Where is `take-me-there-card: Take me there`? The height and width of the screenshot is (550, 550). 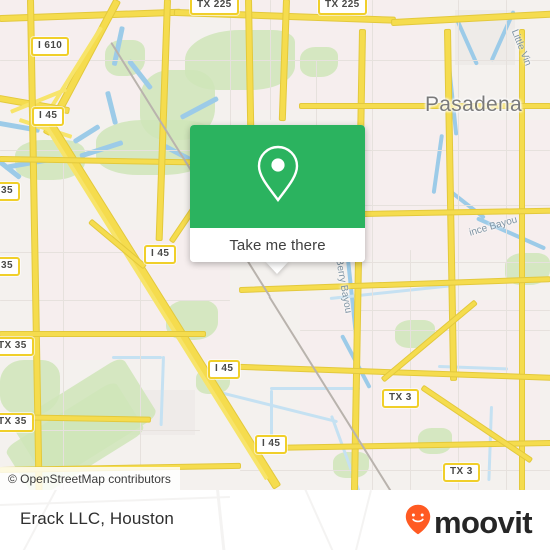
take-me-there-card: Take me there is located at coordinates (277, 193).